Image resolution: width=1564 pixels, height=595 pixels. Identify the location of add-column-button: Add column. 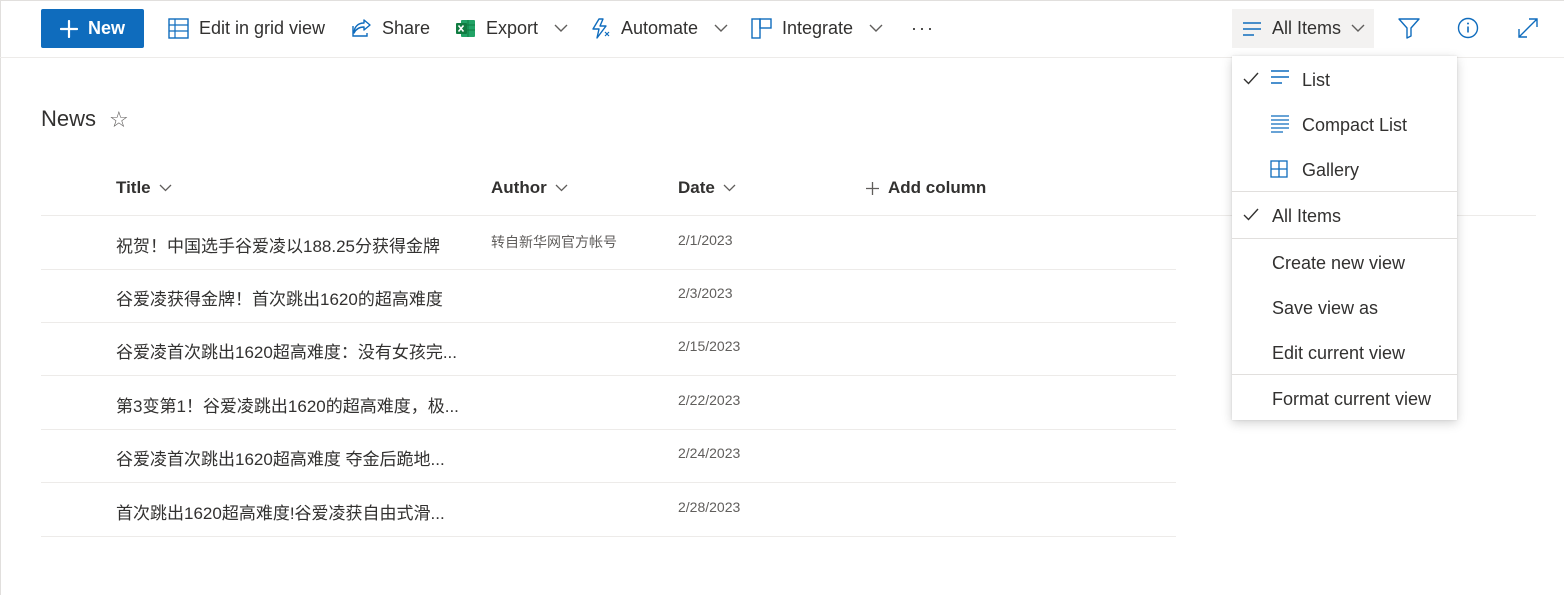
(925, 188).